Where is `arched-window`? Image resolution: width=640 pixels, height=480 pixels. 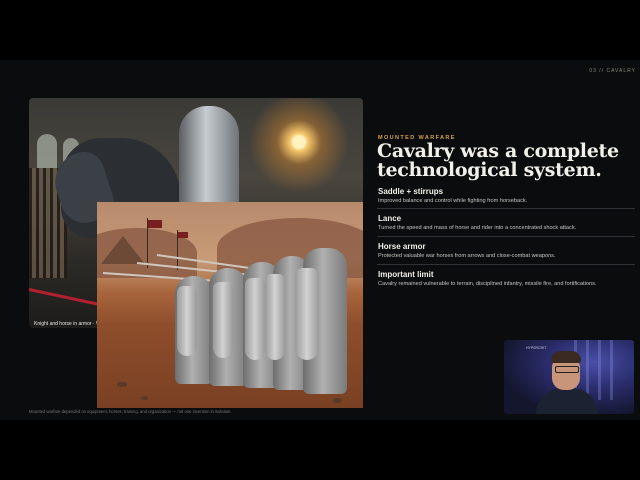 arched-window is located at coordinates (47, 151).